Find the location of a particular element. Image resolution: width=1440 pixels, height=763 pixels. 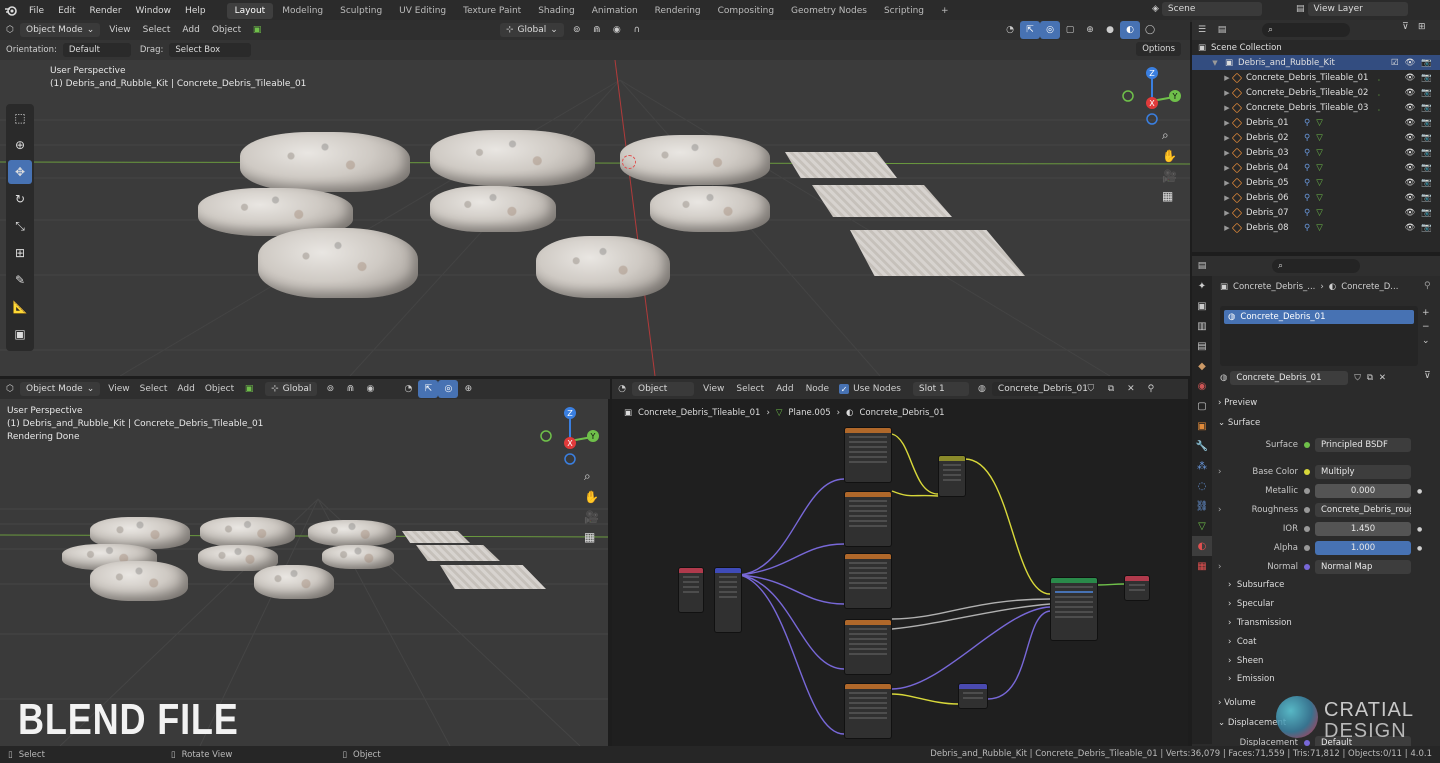

tab-layout: Layout is located at coordinates (250, 11).